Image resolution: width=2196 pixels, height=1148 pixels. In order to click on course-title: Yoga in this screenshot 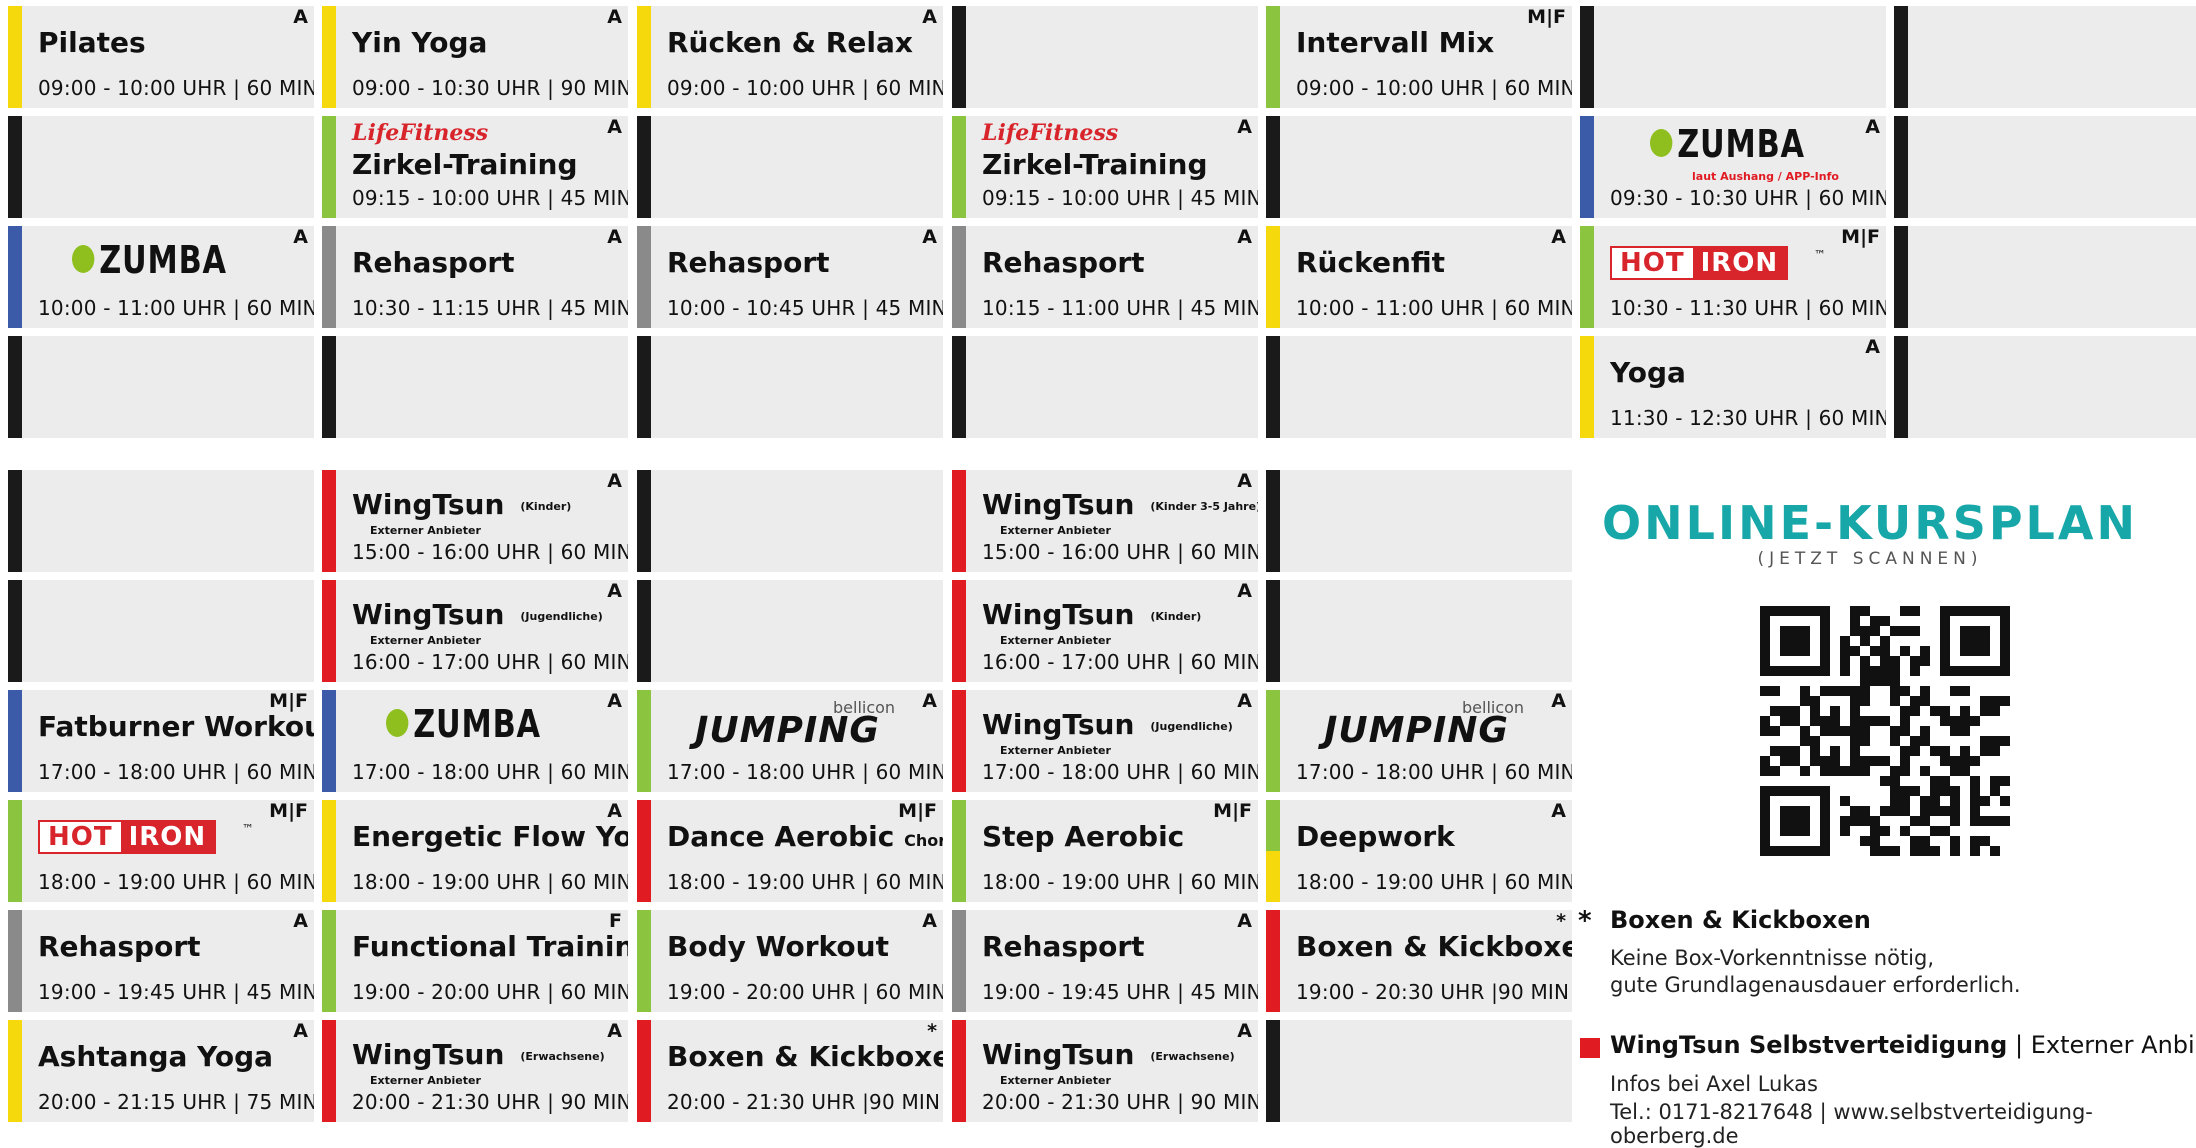, I will do `click(1648, 372)`.